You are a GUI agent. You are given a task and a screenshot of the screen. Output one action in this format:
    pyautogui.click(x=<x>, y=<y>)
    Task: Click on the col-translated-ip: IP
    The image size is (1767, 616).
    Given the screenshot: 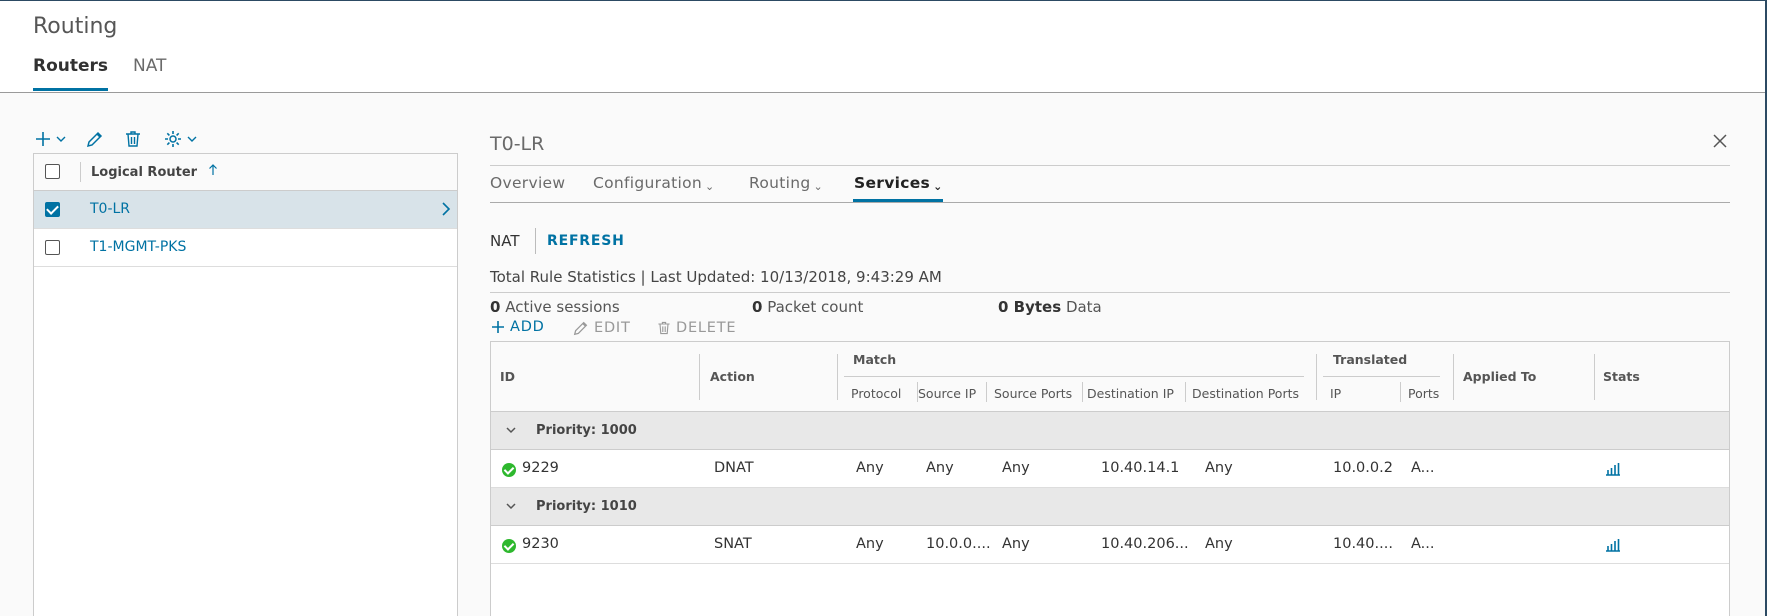 What is the action you would take?
    pyautogui.click(x=1335, y=393)
    